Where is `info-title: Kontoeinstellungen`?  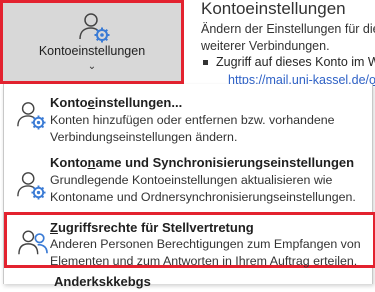 info-title: Kontoeinstellungen is located at coordinates (273, 9).